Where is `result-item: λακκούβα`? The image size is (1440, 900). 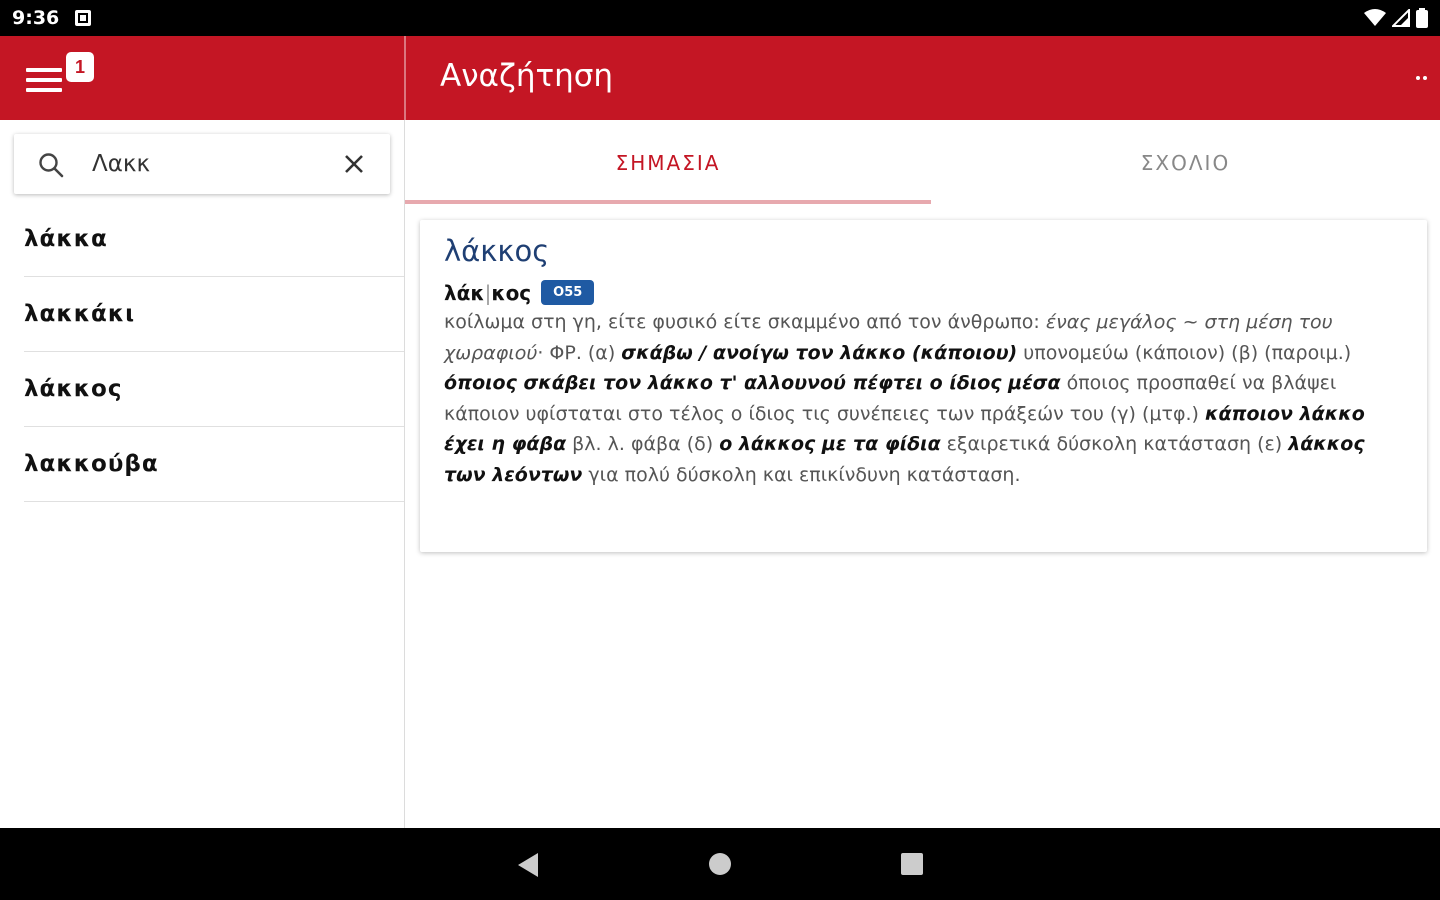 result-item: λακκούβα is located at coordinates (214, 464).